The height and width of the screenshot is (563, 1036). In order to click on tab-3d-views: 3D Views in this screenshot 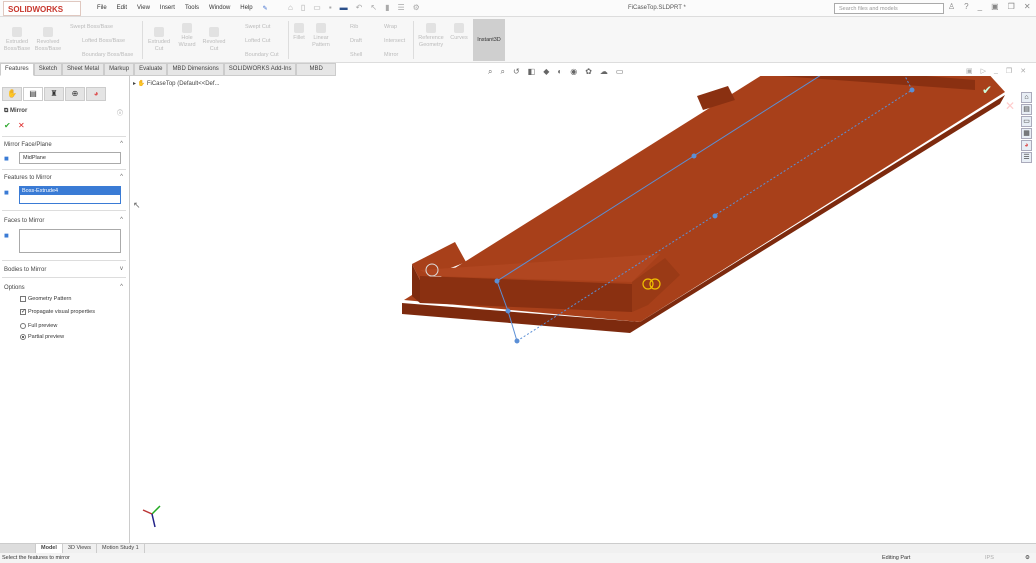, I will do `click(80, 548)`.